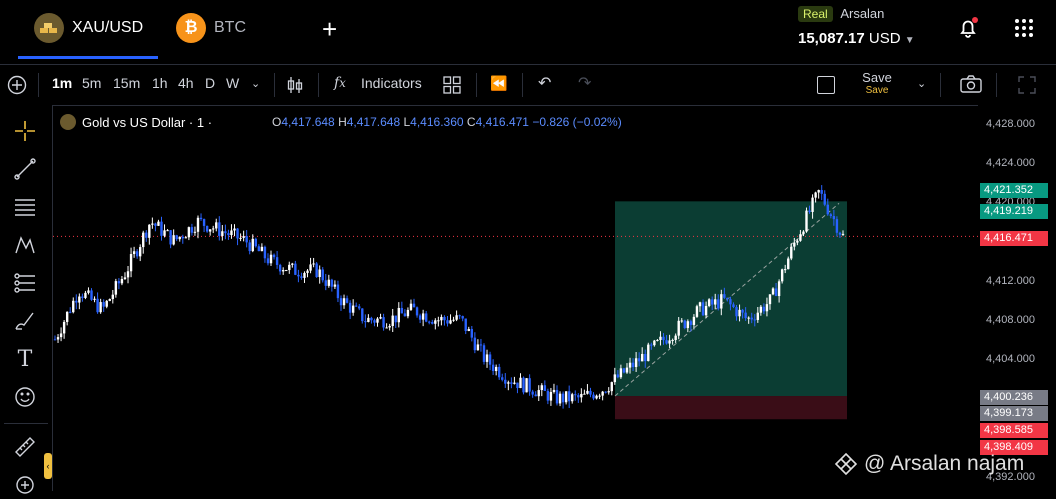 Image resolution: width=1056 pixels, height=499 pixels. What do you see at coordinates (1027, 87) in the screenshot?
I see `maximize-icon` at bounding box center [1027, 87].